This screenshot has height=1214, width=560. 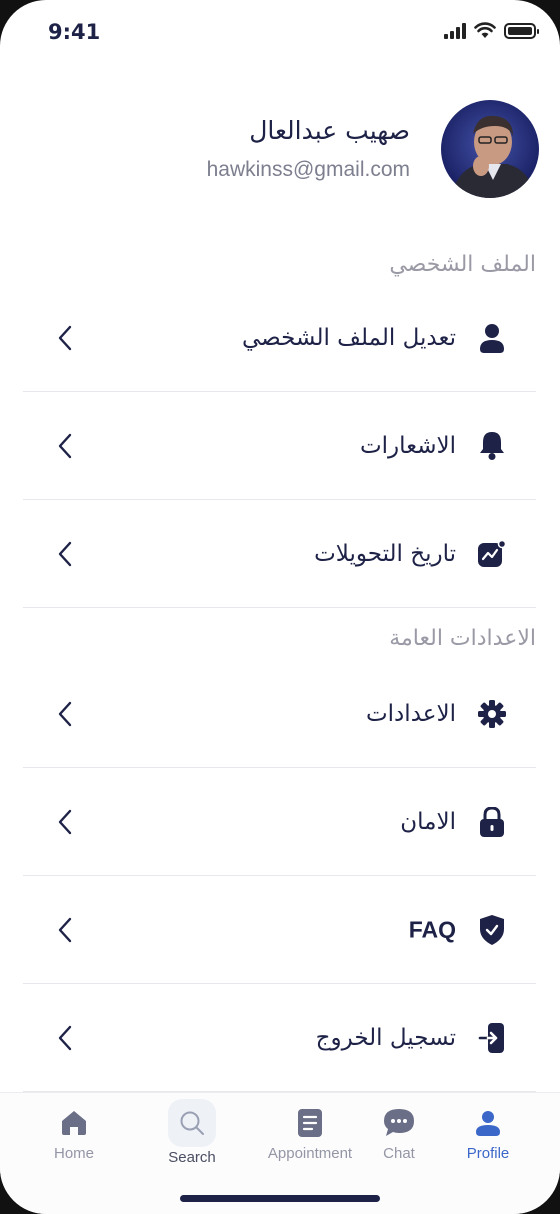 What do you see at coordinates (493, 156) in the screenshot?
I see `avatar-photo` at bounding box center [493, 156].